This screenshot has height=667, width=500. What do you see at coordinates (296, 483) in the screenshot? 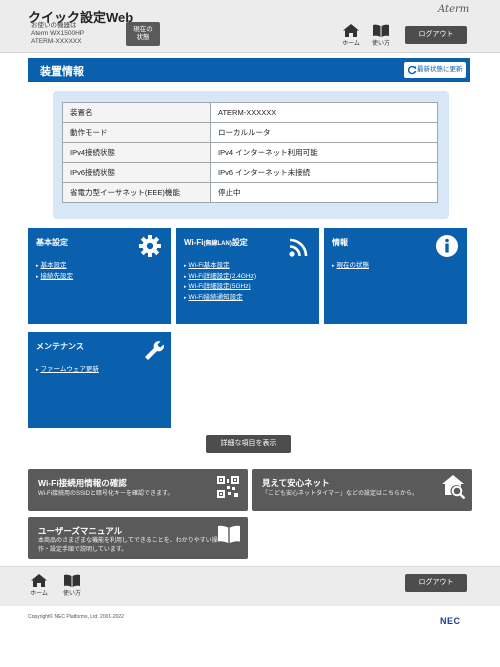
I see `safety-net-title: 見えて安心ネット` at bounding box center [296, 483].